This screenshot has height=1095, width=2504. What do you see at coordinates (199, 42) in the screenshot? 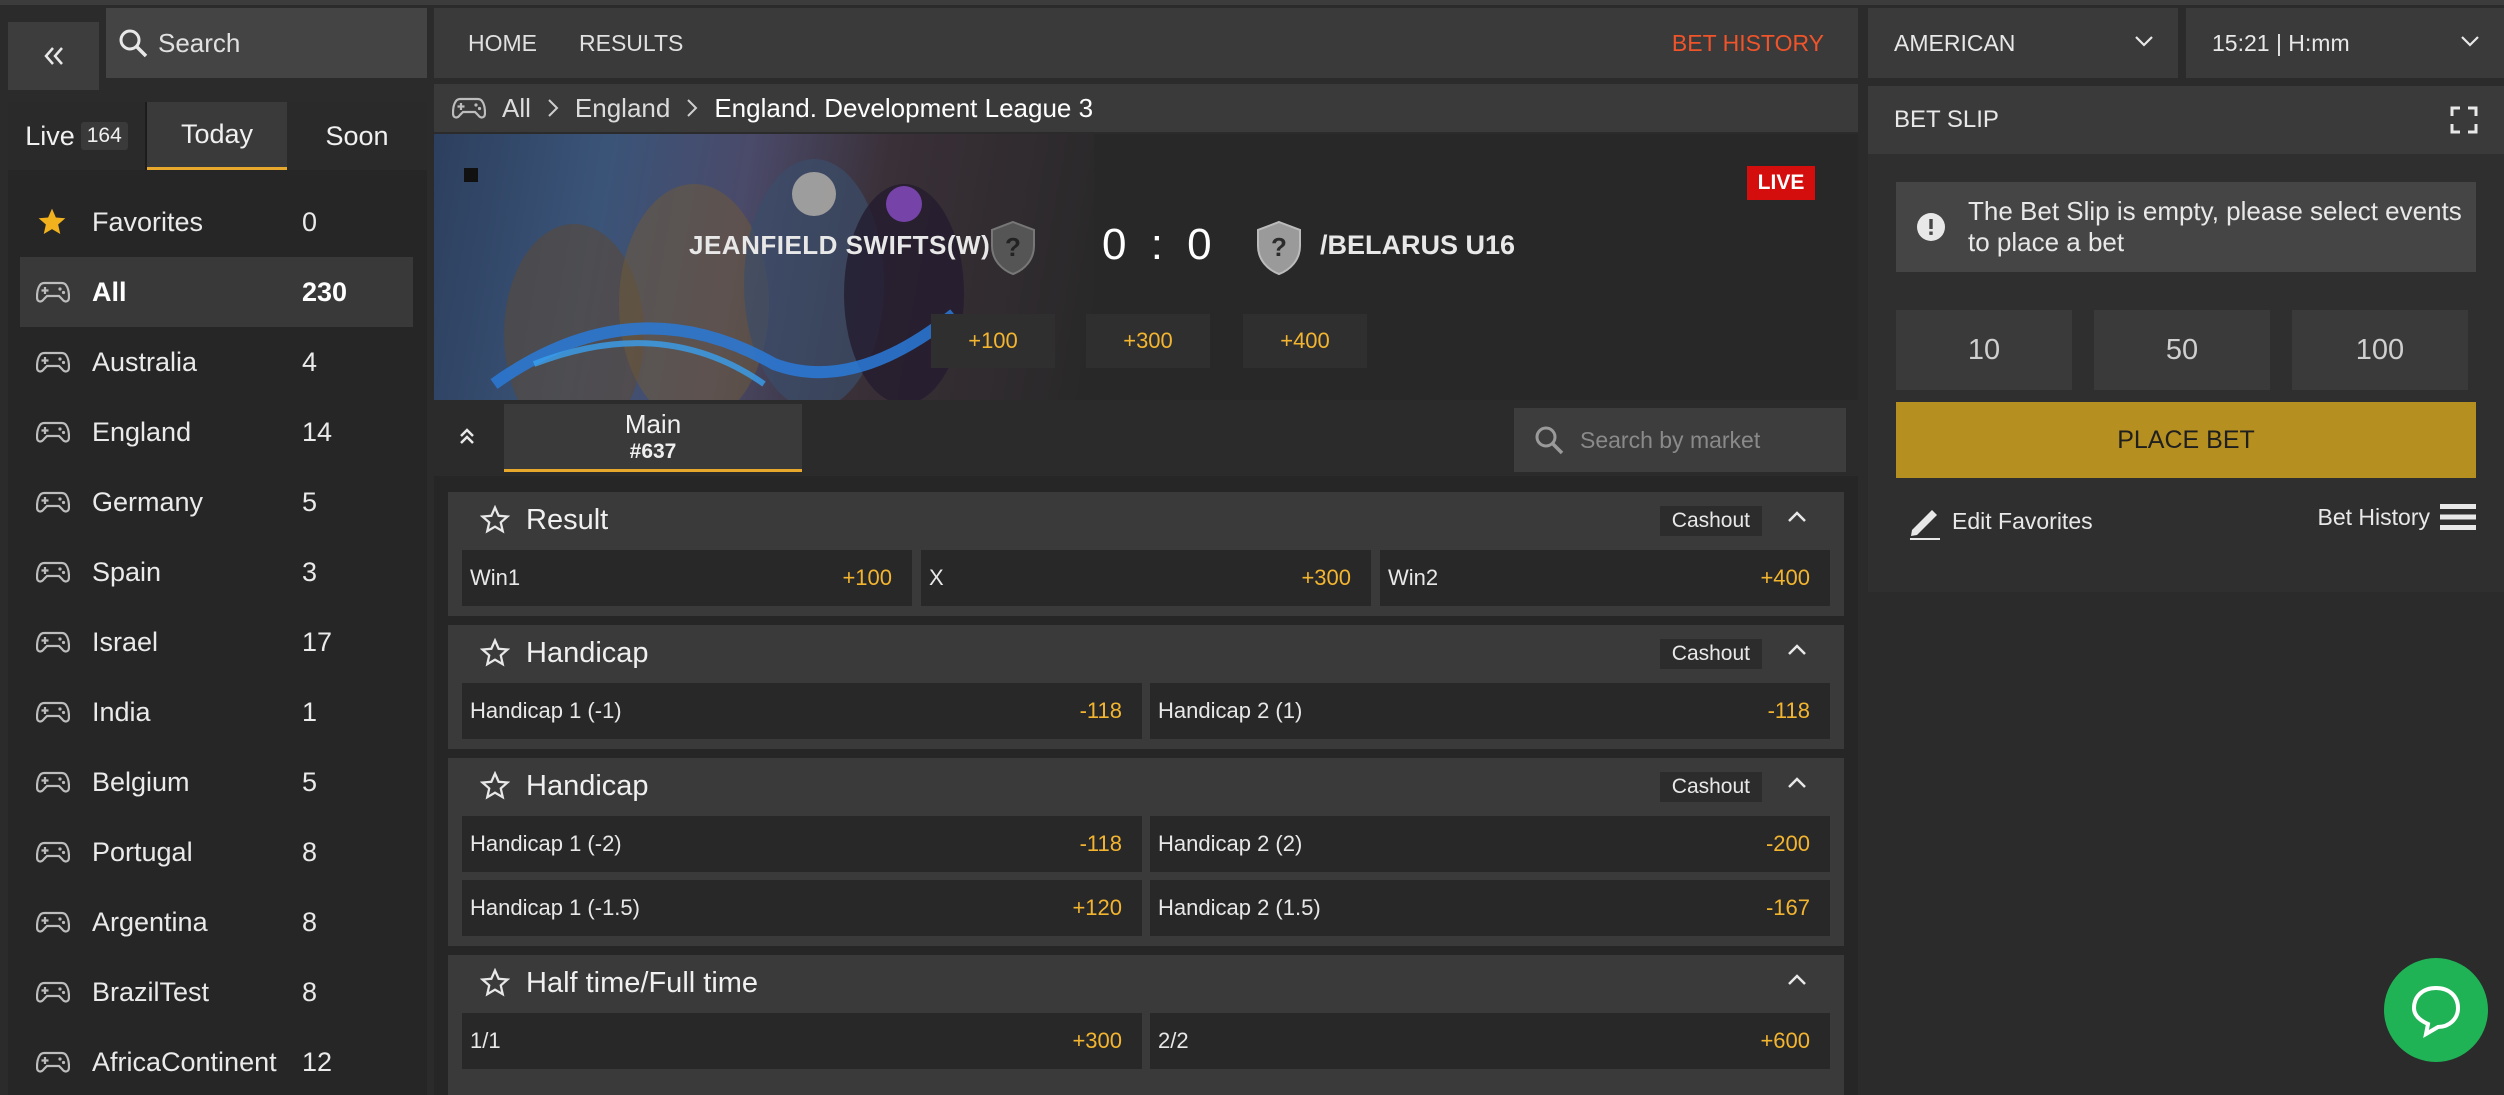
I see `search-label: Search` at bounding box center [199, 42].